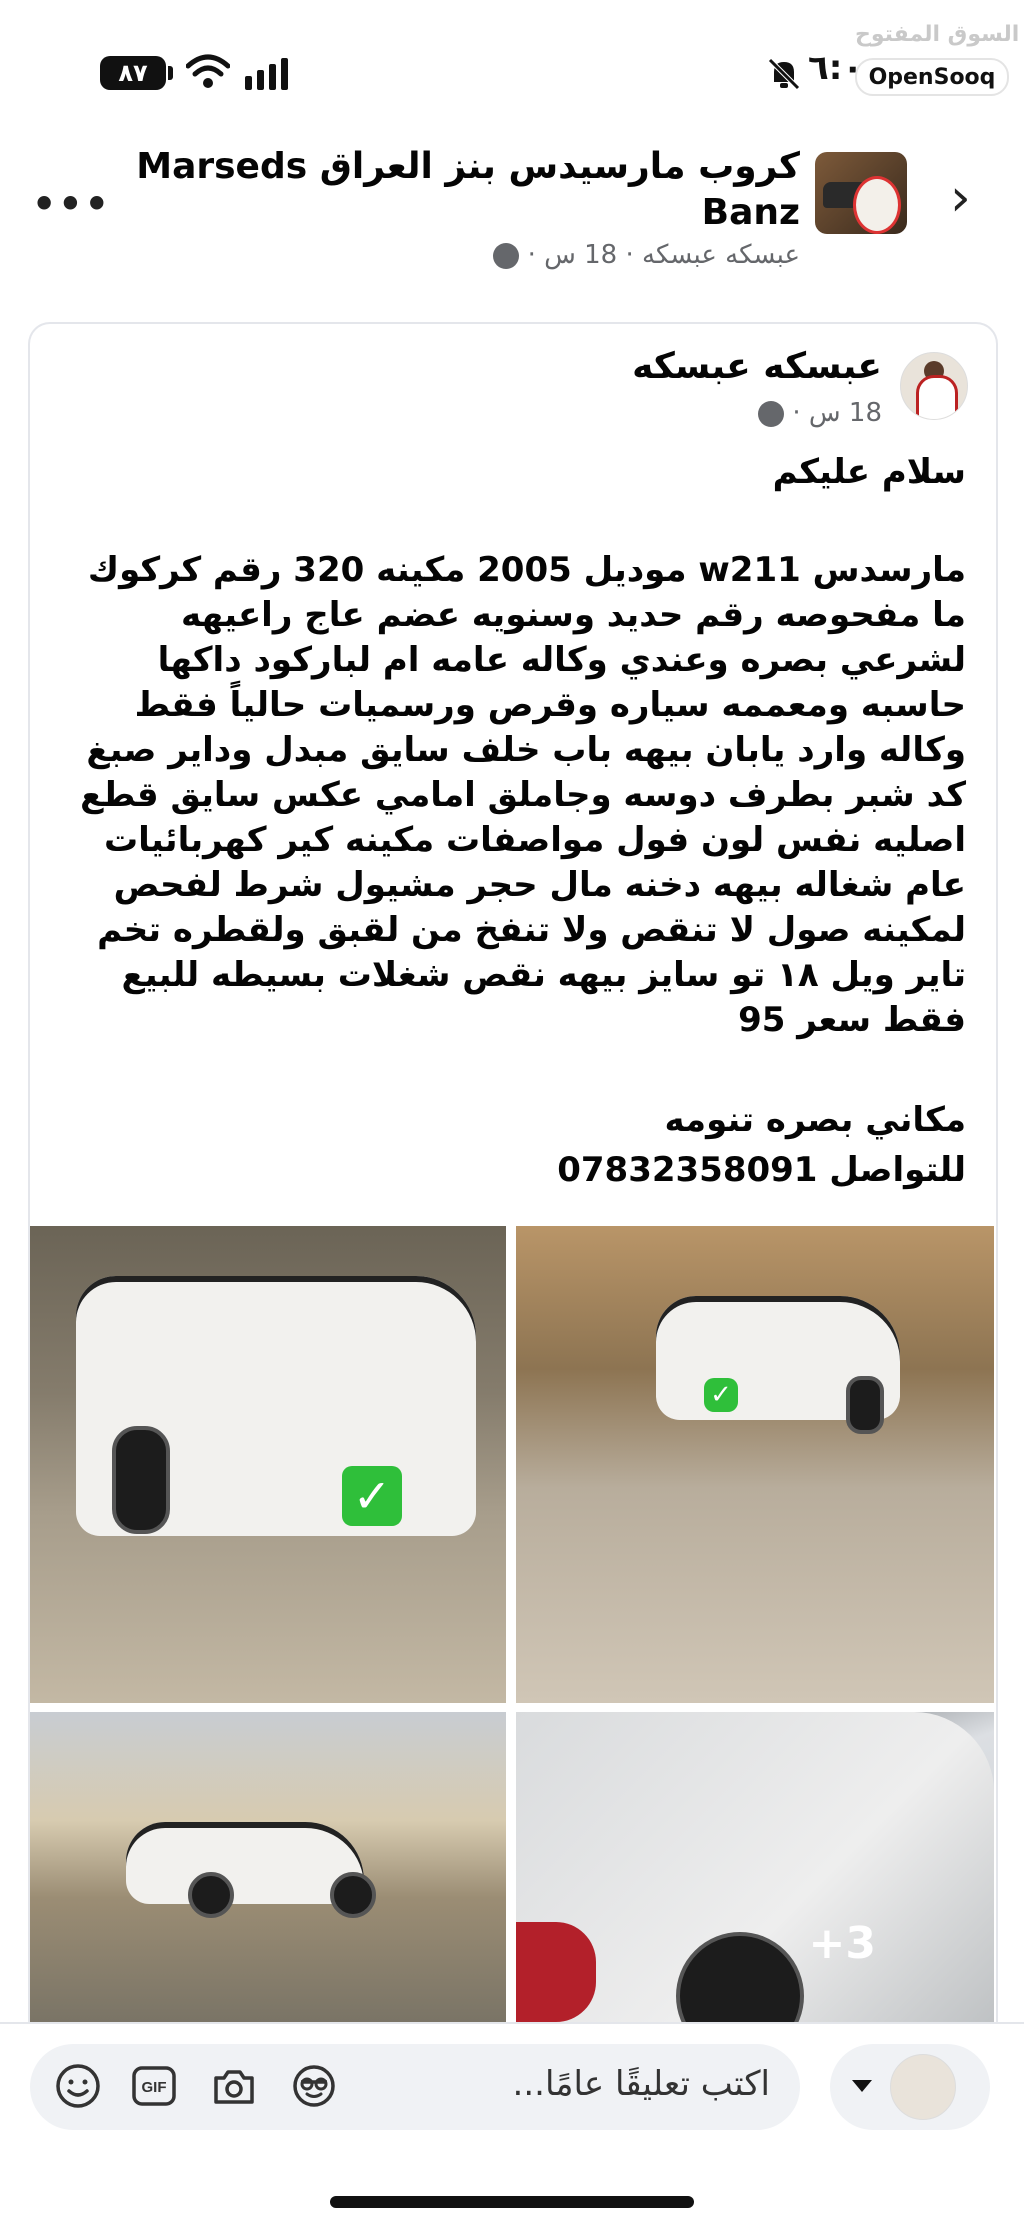  I want to click on author-name: عبسكه عبسكه, so click(641, 366).